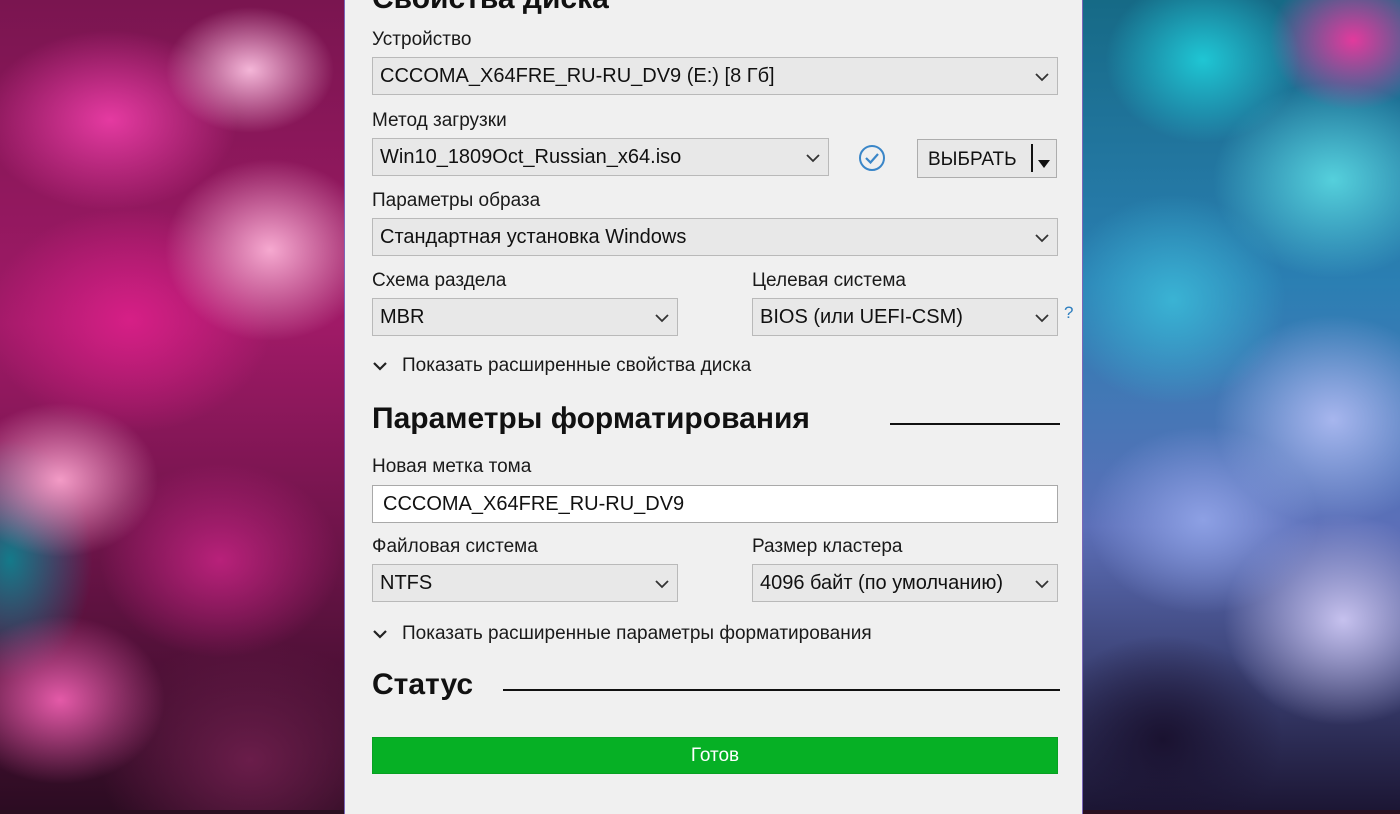 The image size is (1400, 814). Describe the element at coordinates (531, 157) in the screenshot. I see `boot-selection-value: Win10_1809Oct_Russian_x64.iso` at that location.